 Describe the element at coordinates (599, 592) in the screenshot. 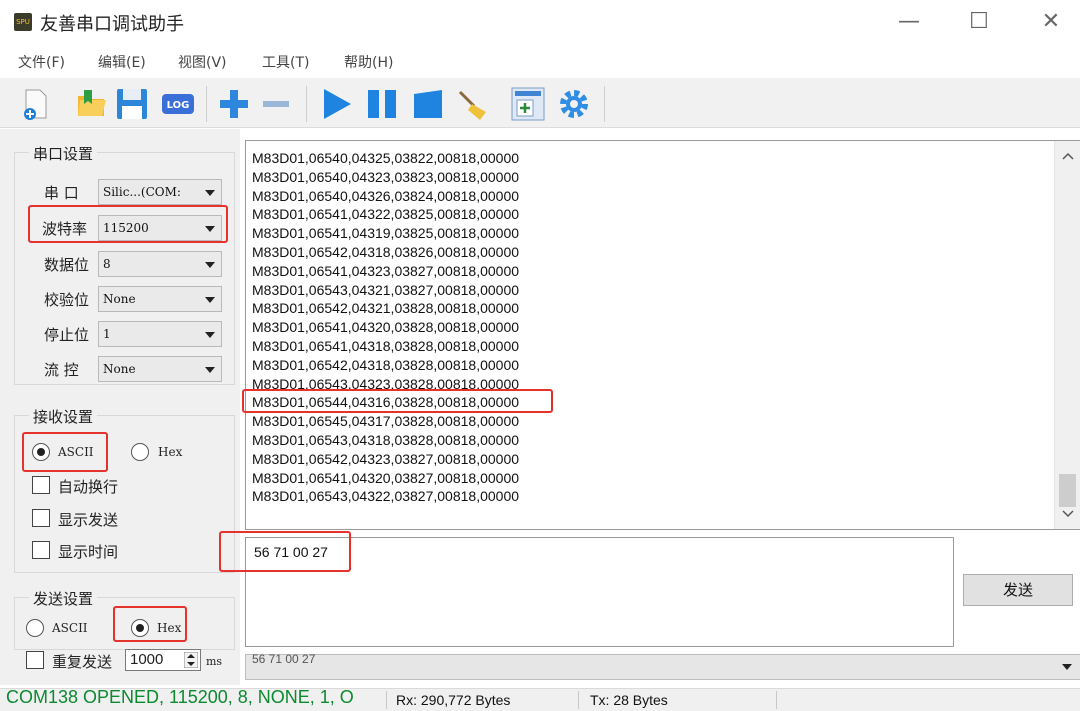

I see `send-textarea: 56 71 00 27` at that location.